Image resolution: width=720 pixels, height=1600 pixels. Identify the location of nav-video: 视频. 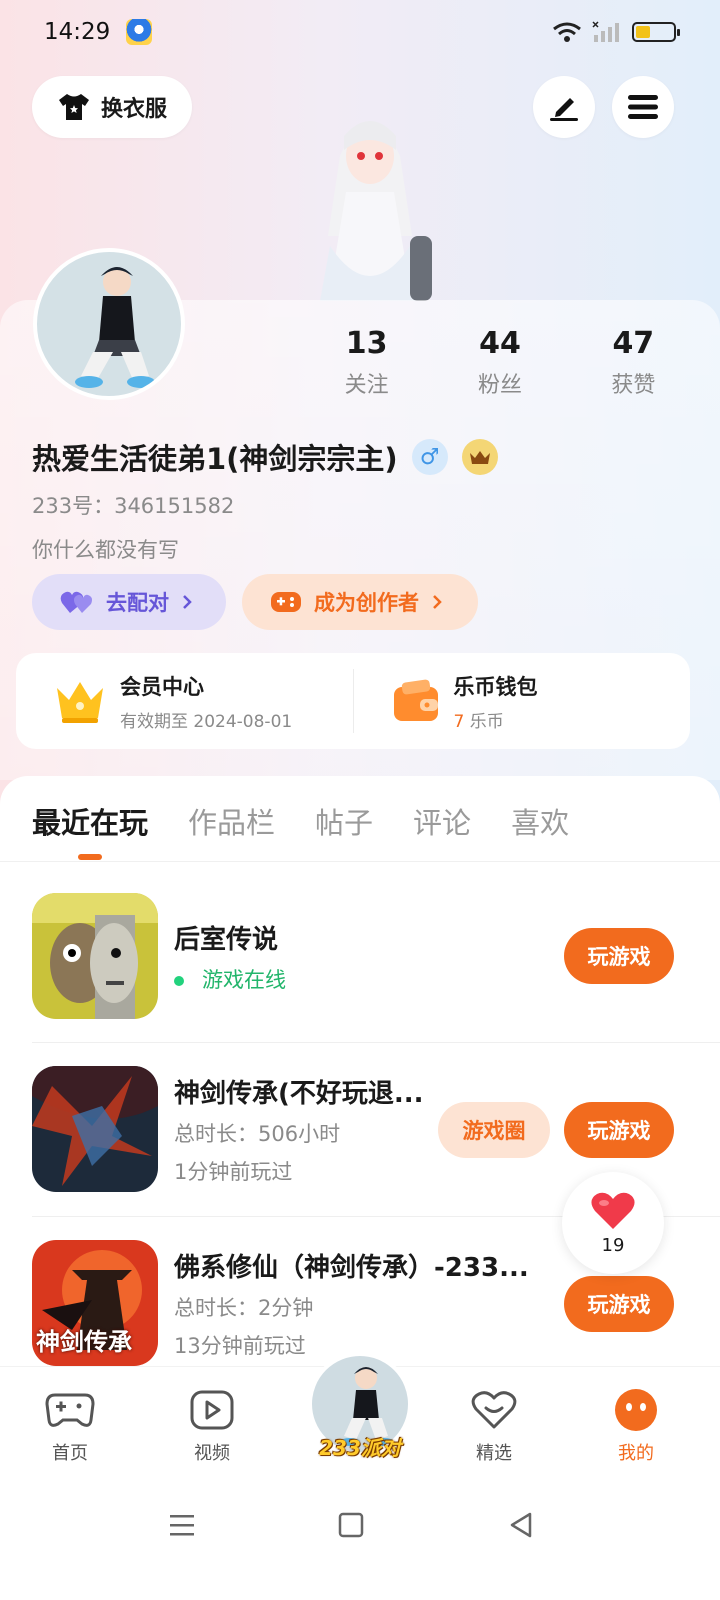
(212, 1426).